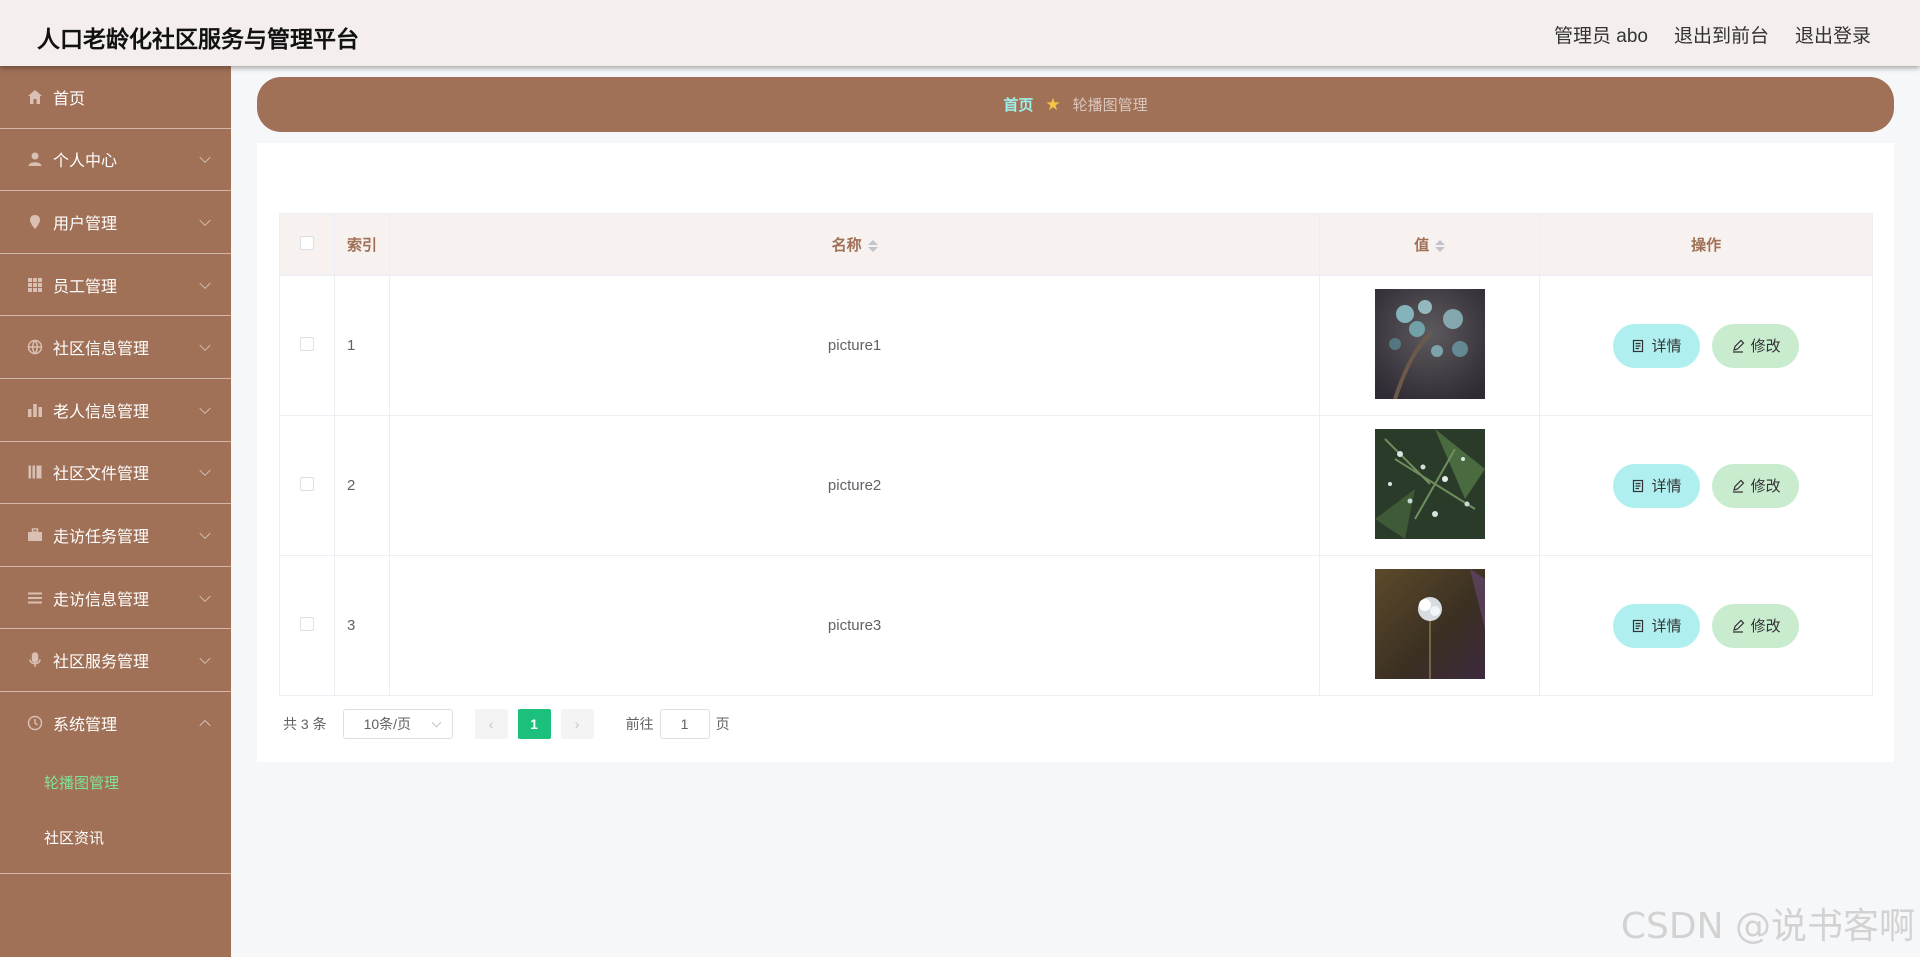 The height and width of the screenshot is (957, 1920). I want to click on system-submenu: 轮播图管理 社区资讯, so click(115, 814).